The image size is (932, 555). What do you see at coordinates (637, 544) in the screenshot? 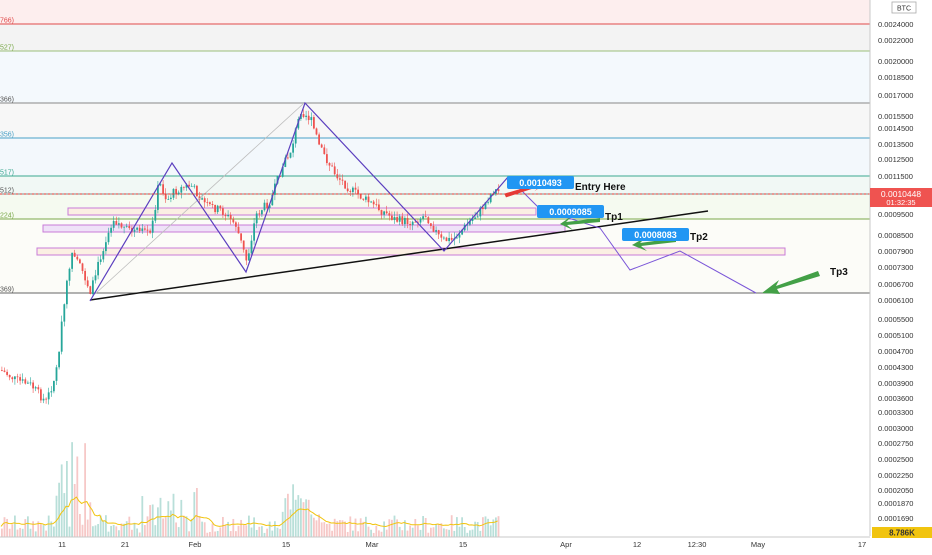
I see `time-tick-label: 12` at bounding box center [637, 544].